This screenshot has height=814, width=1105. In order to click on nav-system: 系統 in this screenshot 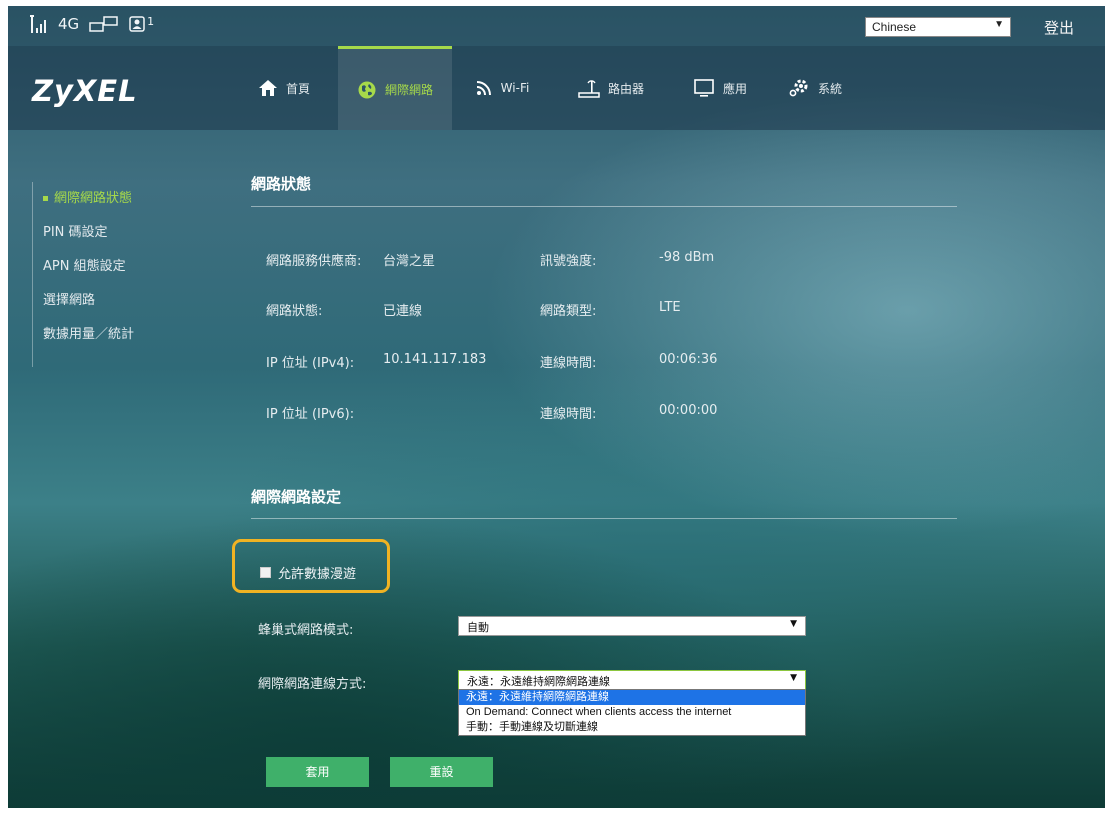, I will do `click(815, 88)`.